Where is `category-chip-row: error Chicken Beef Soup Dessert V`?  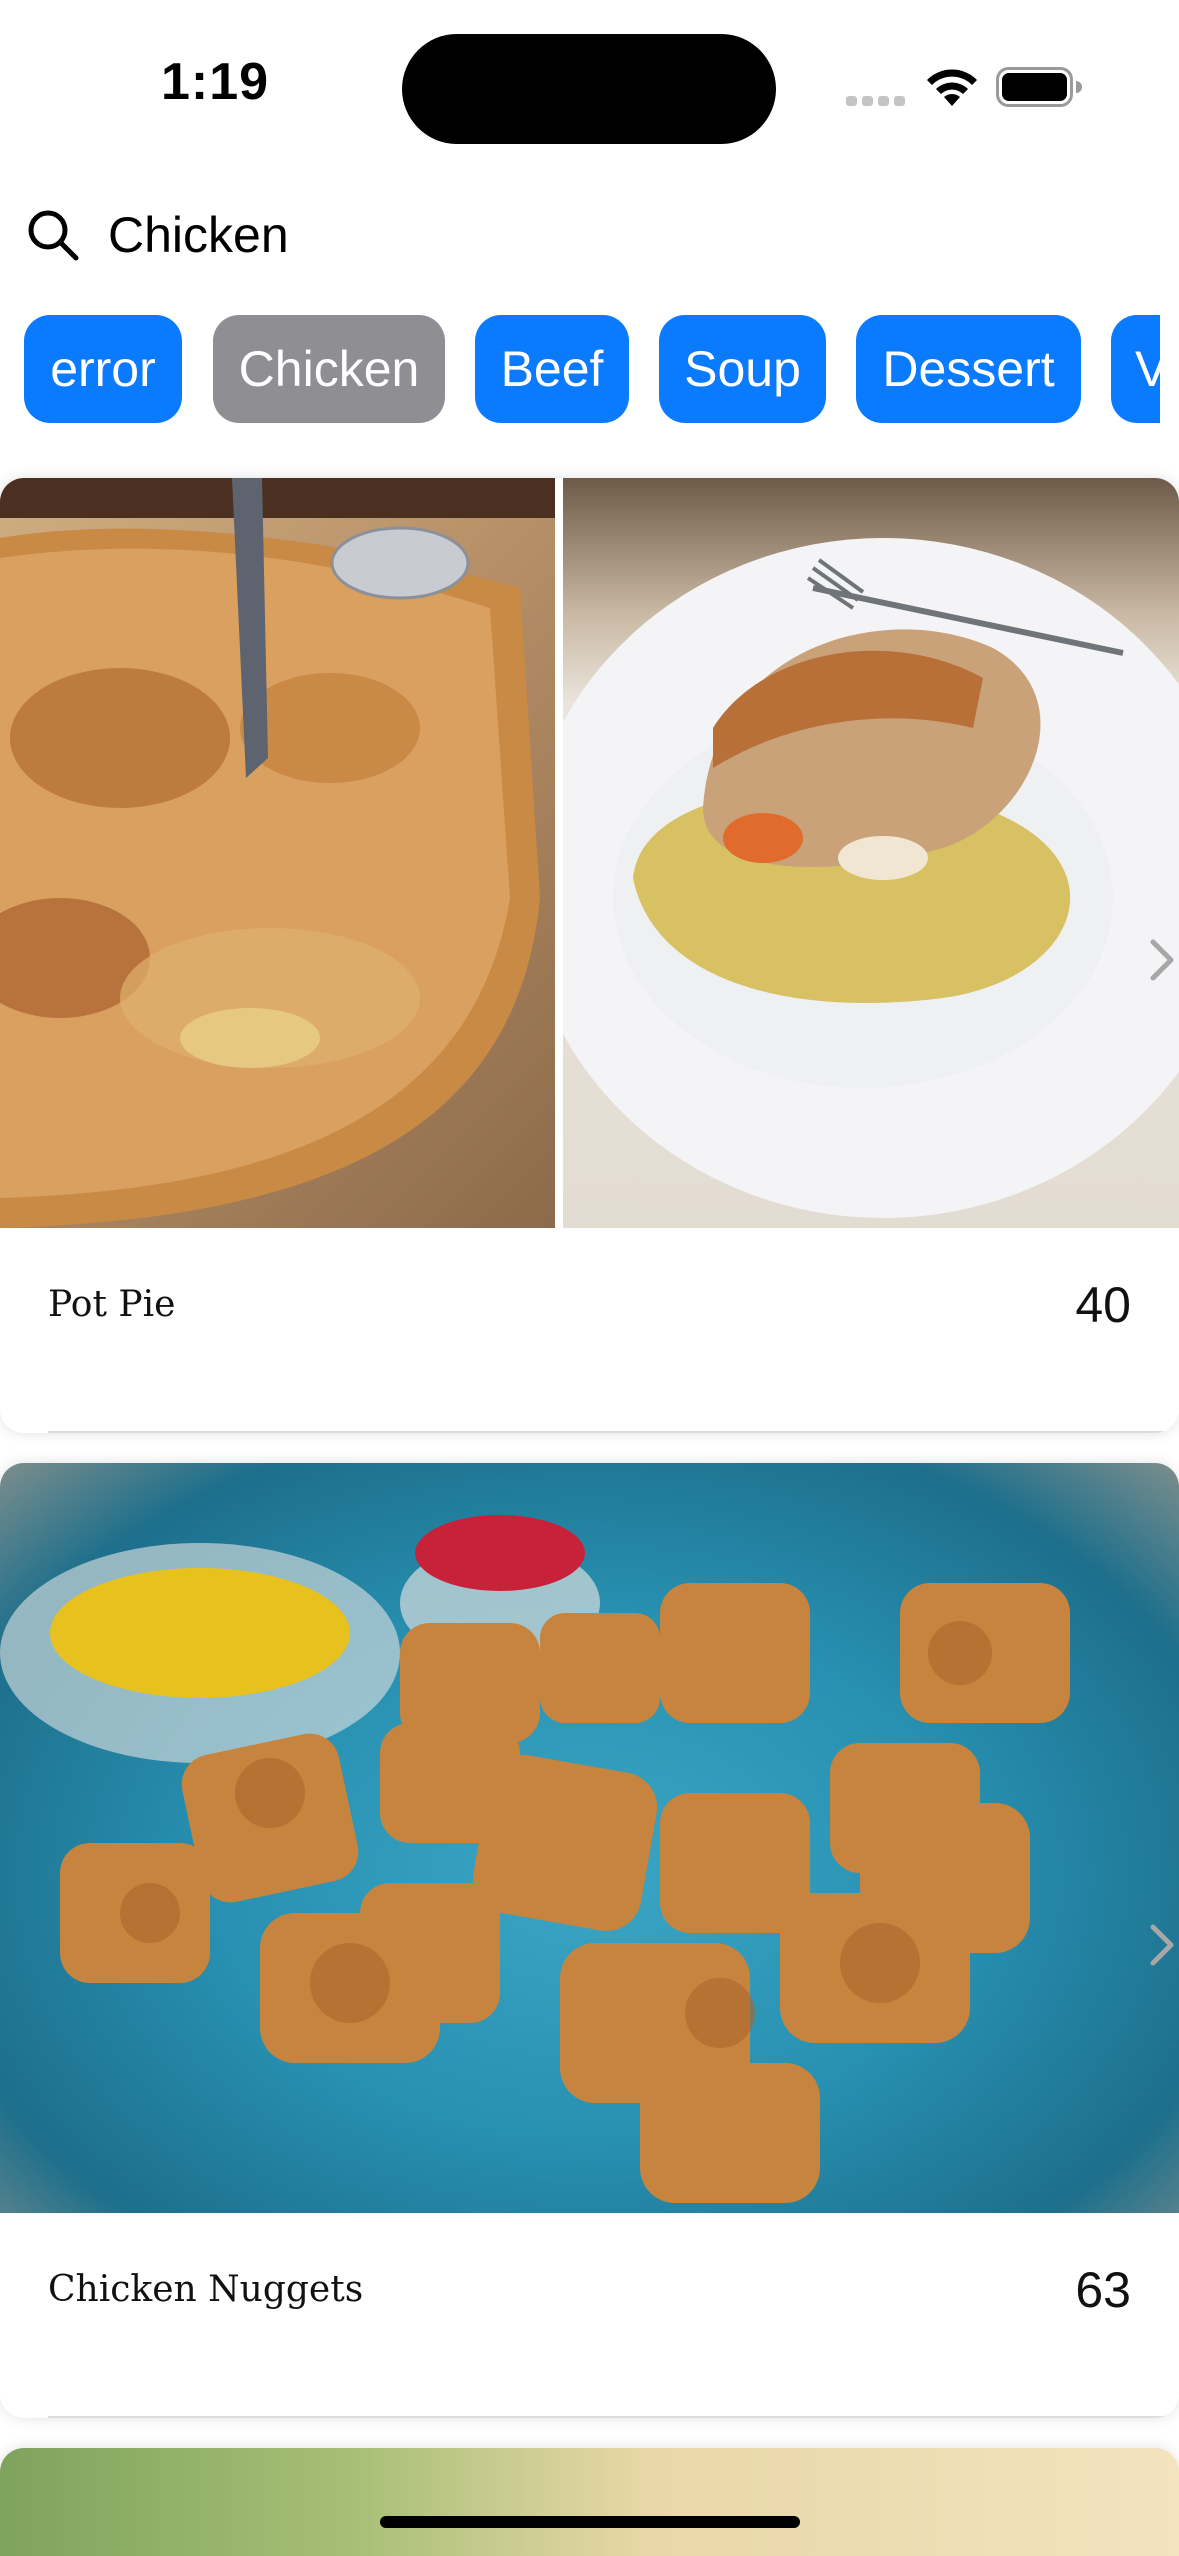
category-chip-row: error Chicken Beef Soup Dessert V is located at coordinates (580, 370).